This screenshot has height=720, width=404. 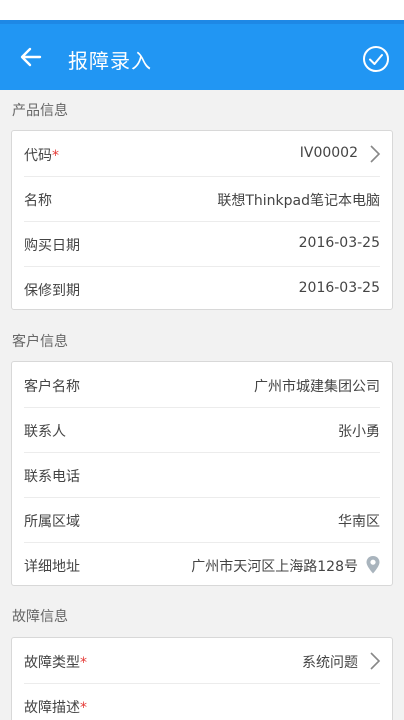 I want to click on row-warranty: 保修到期 2016-03-25, so click(x=202, y=289).